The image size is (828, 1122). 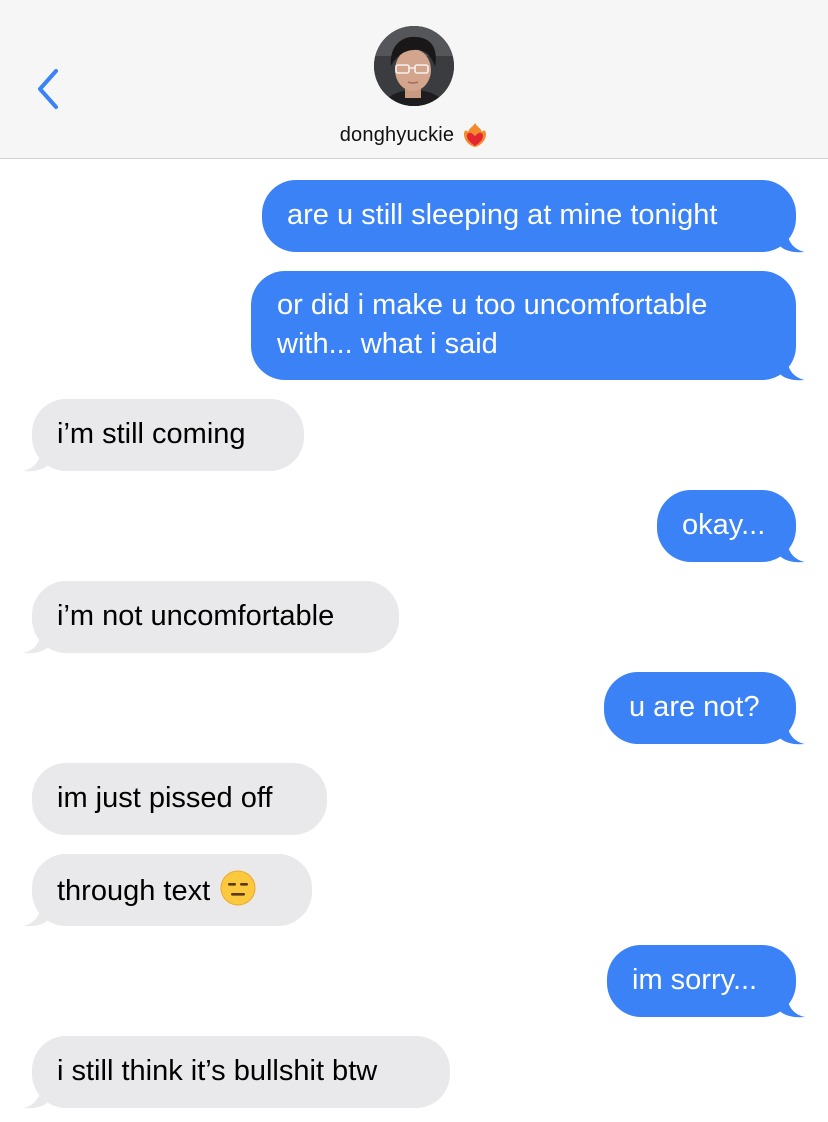 I want to click on message-bubble-outgoing: are u still sleeping at mine tonight, so click(x=533, y=216).